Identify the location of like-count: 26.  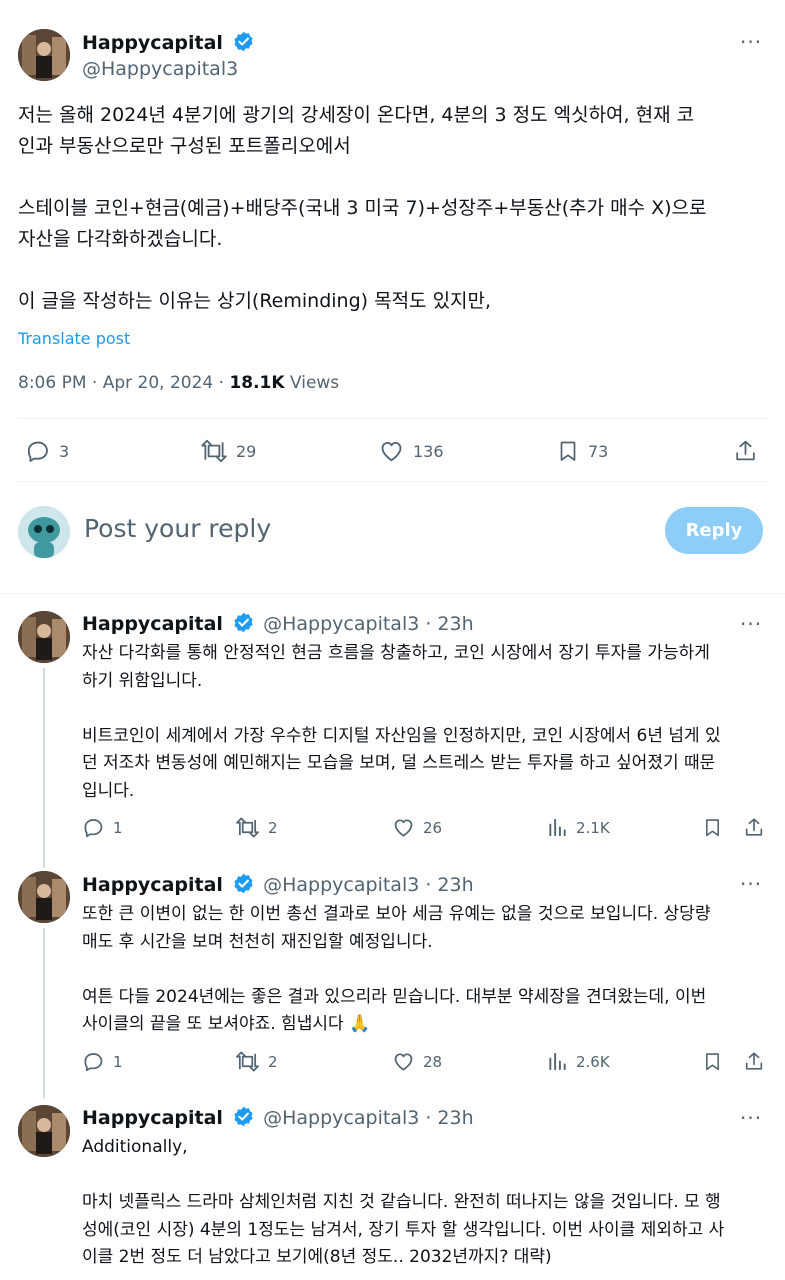
(433, 827).